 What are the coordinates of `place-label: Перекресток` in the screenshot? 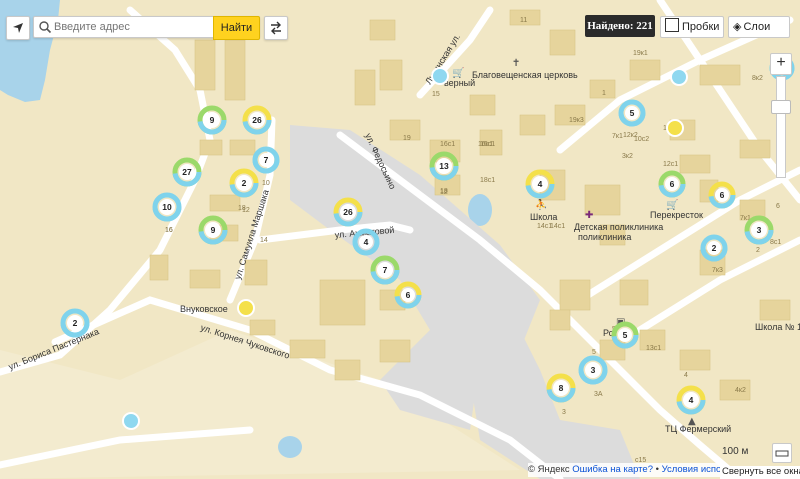 It's located at (676, 215).